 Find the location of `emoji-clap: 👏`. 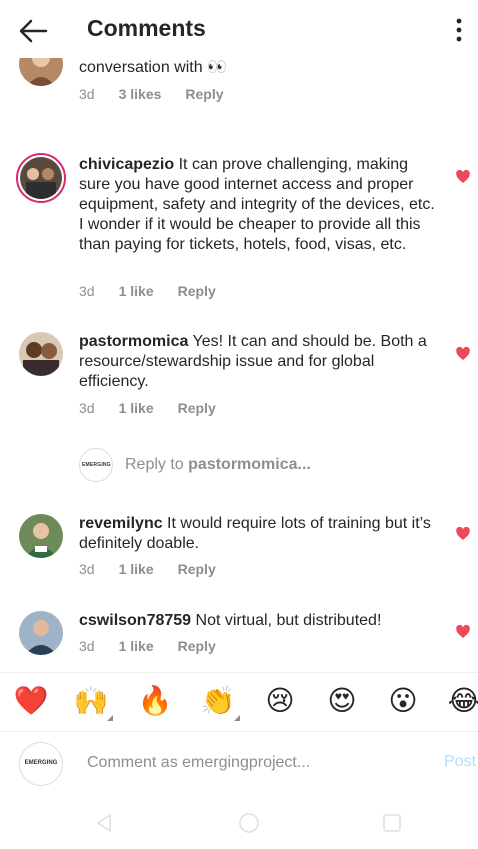

emoji-clap: 👏 is located at coordinates (220, 702).